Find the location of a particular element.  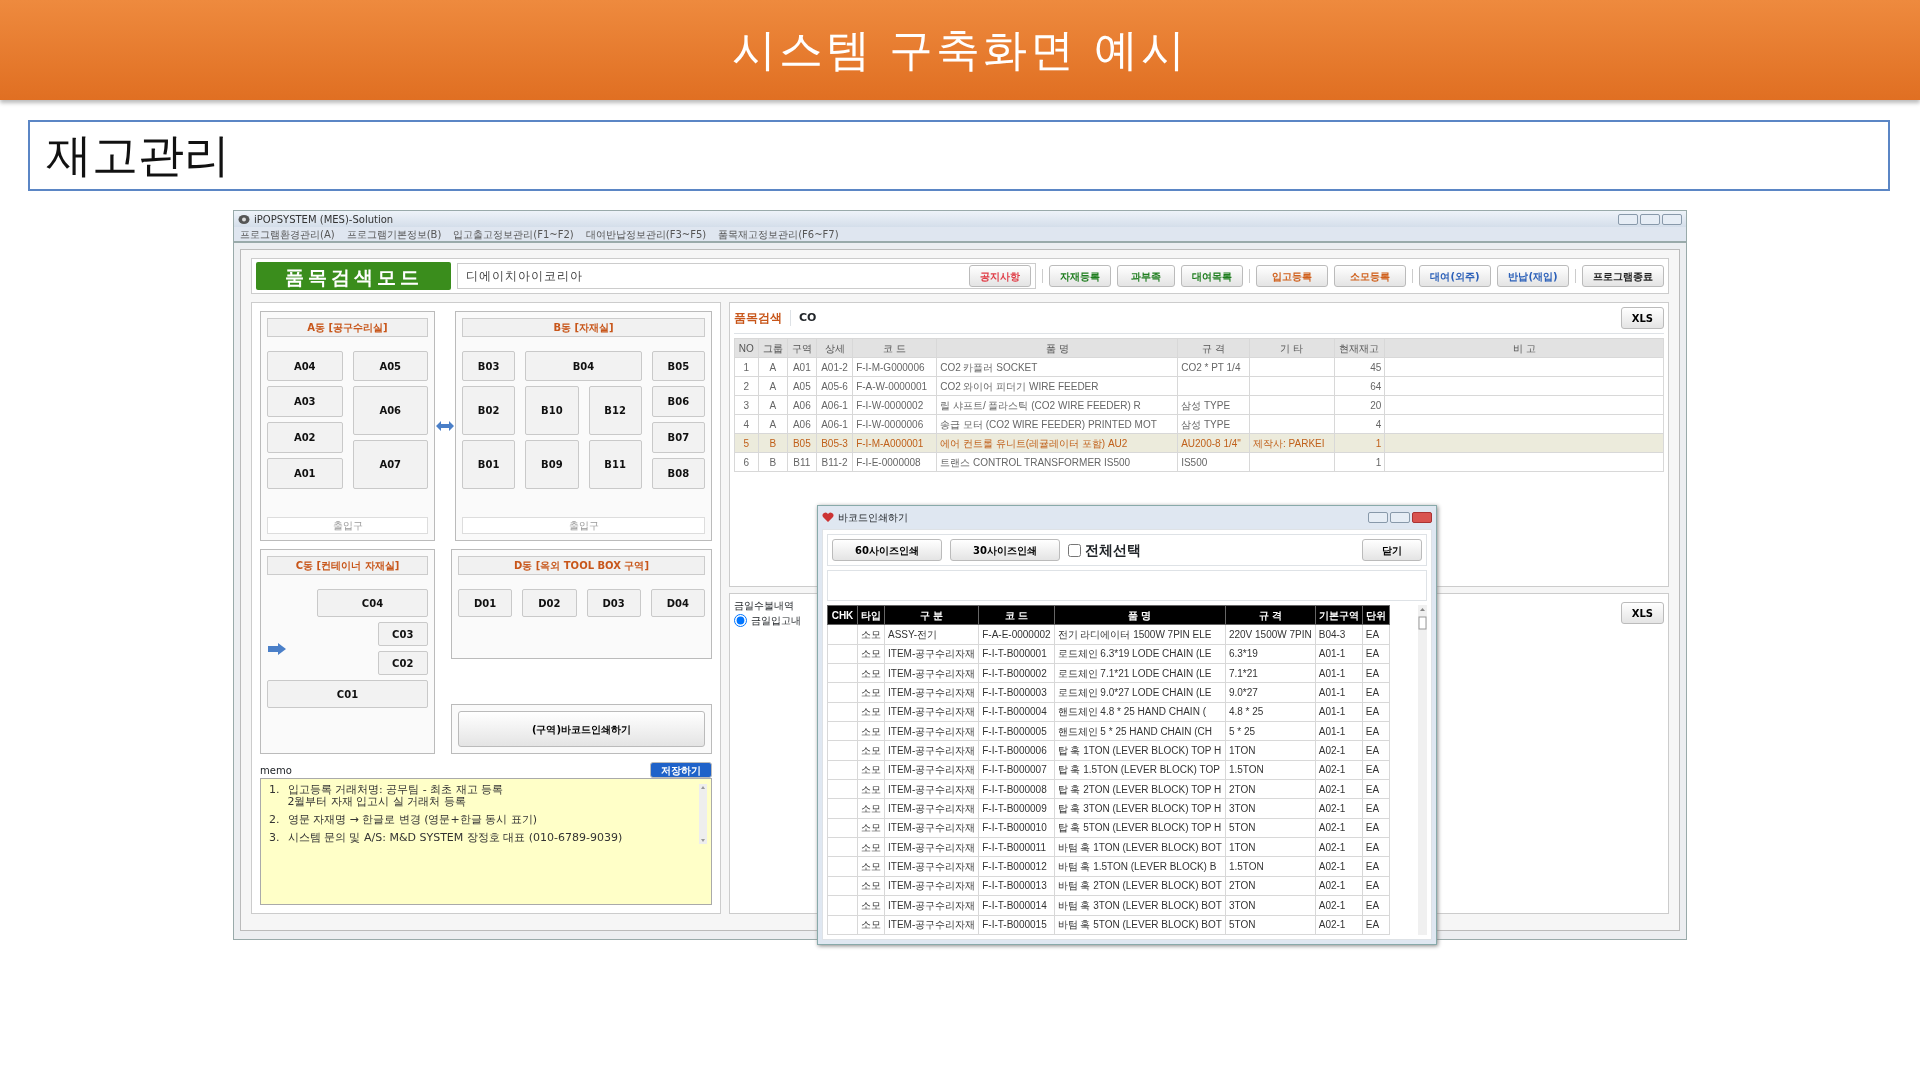

menu-item: 품목재고정보관리(F6~F7) is located at coordinates (778, 234).